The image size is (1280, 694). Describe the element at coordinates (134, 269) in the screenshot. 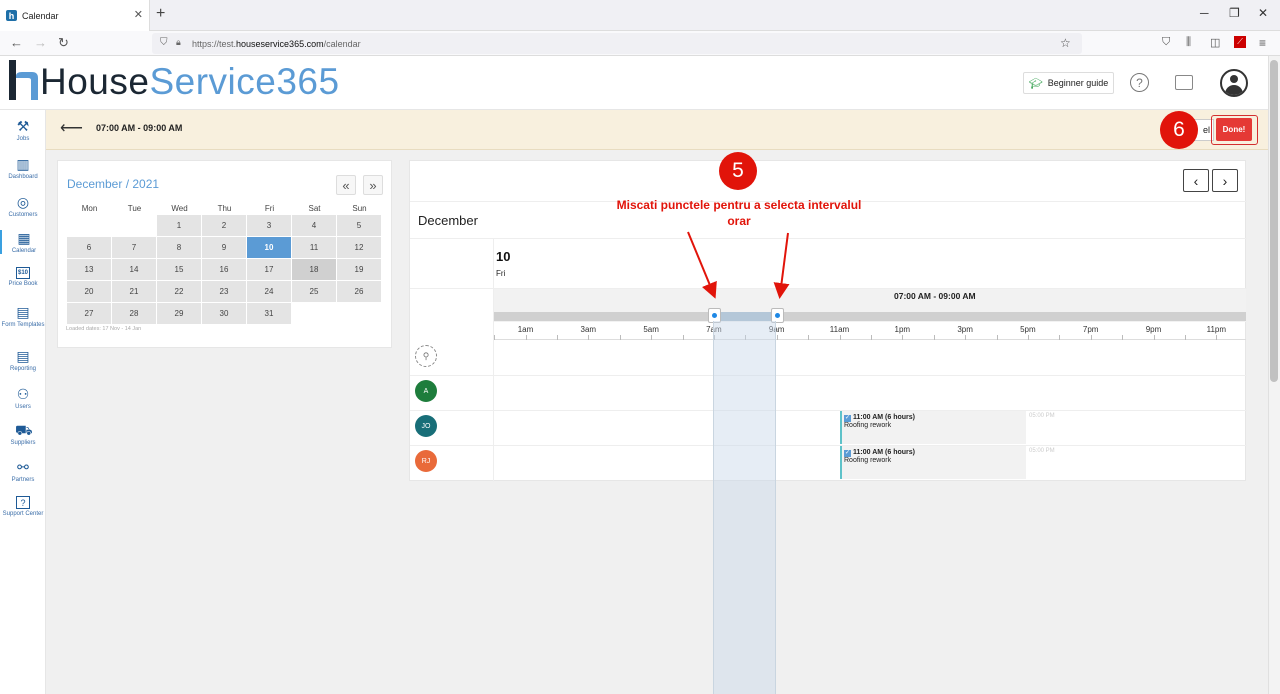

I see `calendar-day: 14` at that location.